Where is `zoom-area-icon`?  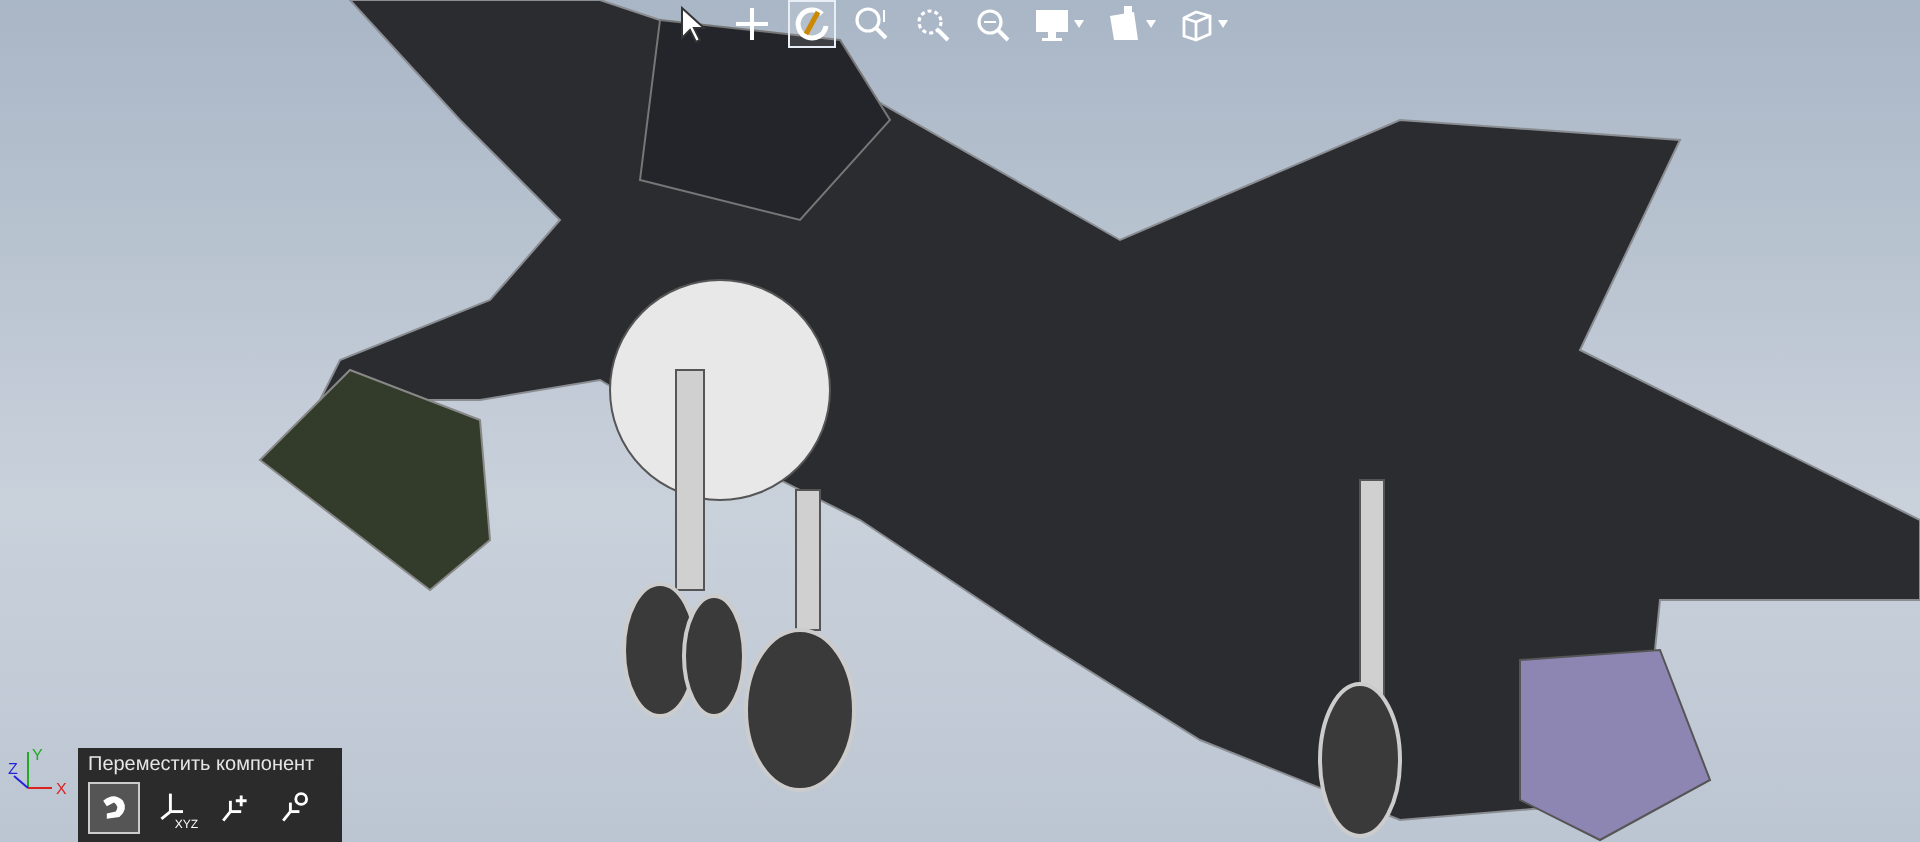
zoom-area-icon is located at coordinates (932, 24).